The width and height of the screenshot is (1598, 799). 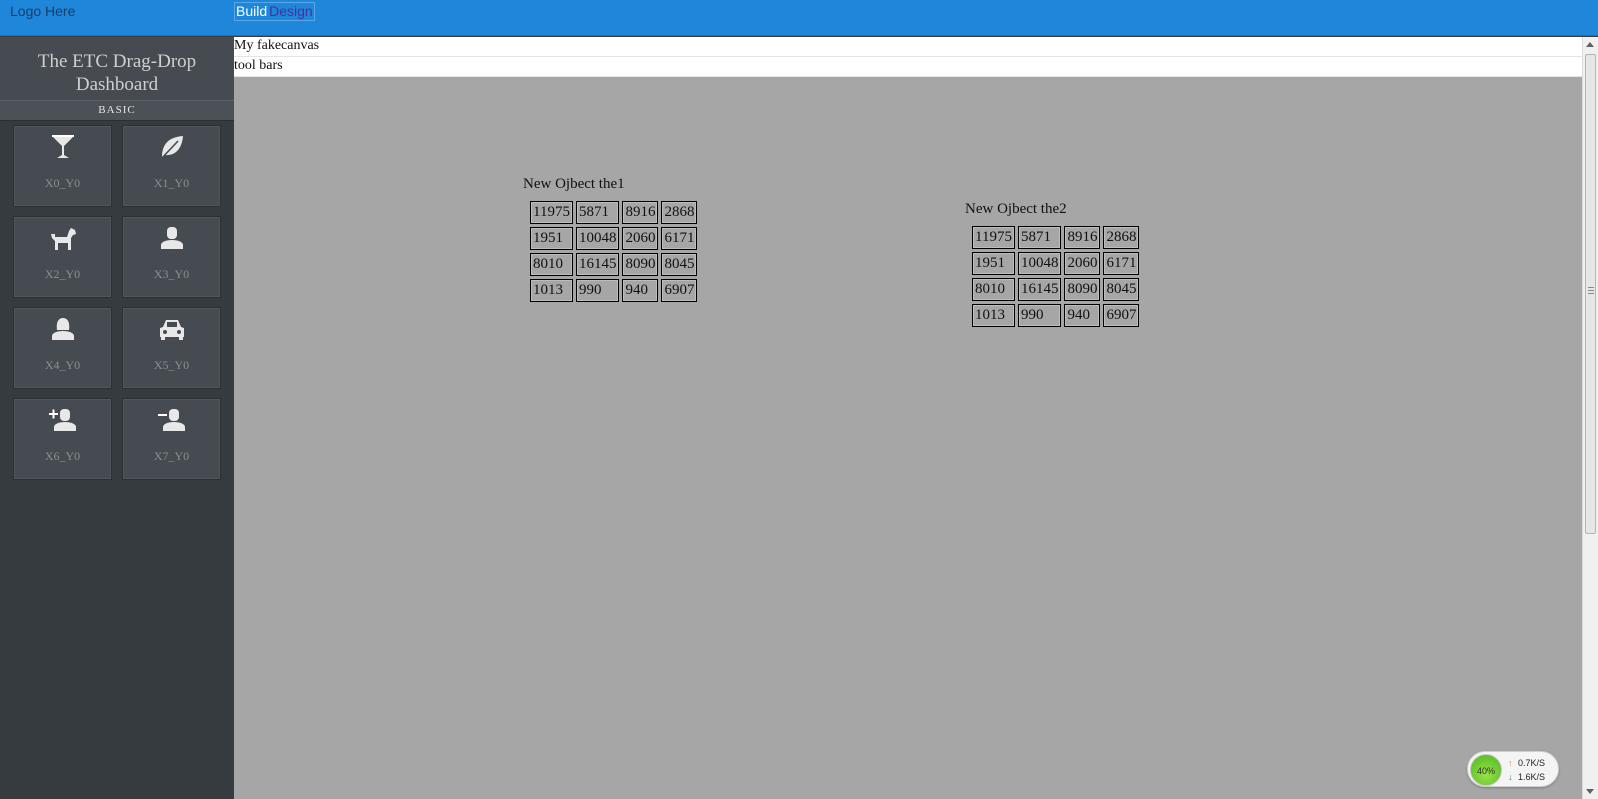 I want to click on sidebar-title: The ETC Drag-Drop Dashboard, so click(x=117, y=68).